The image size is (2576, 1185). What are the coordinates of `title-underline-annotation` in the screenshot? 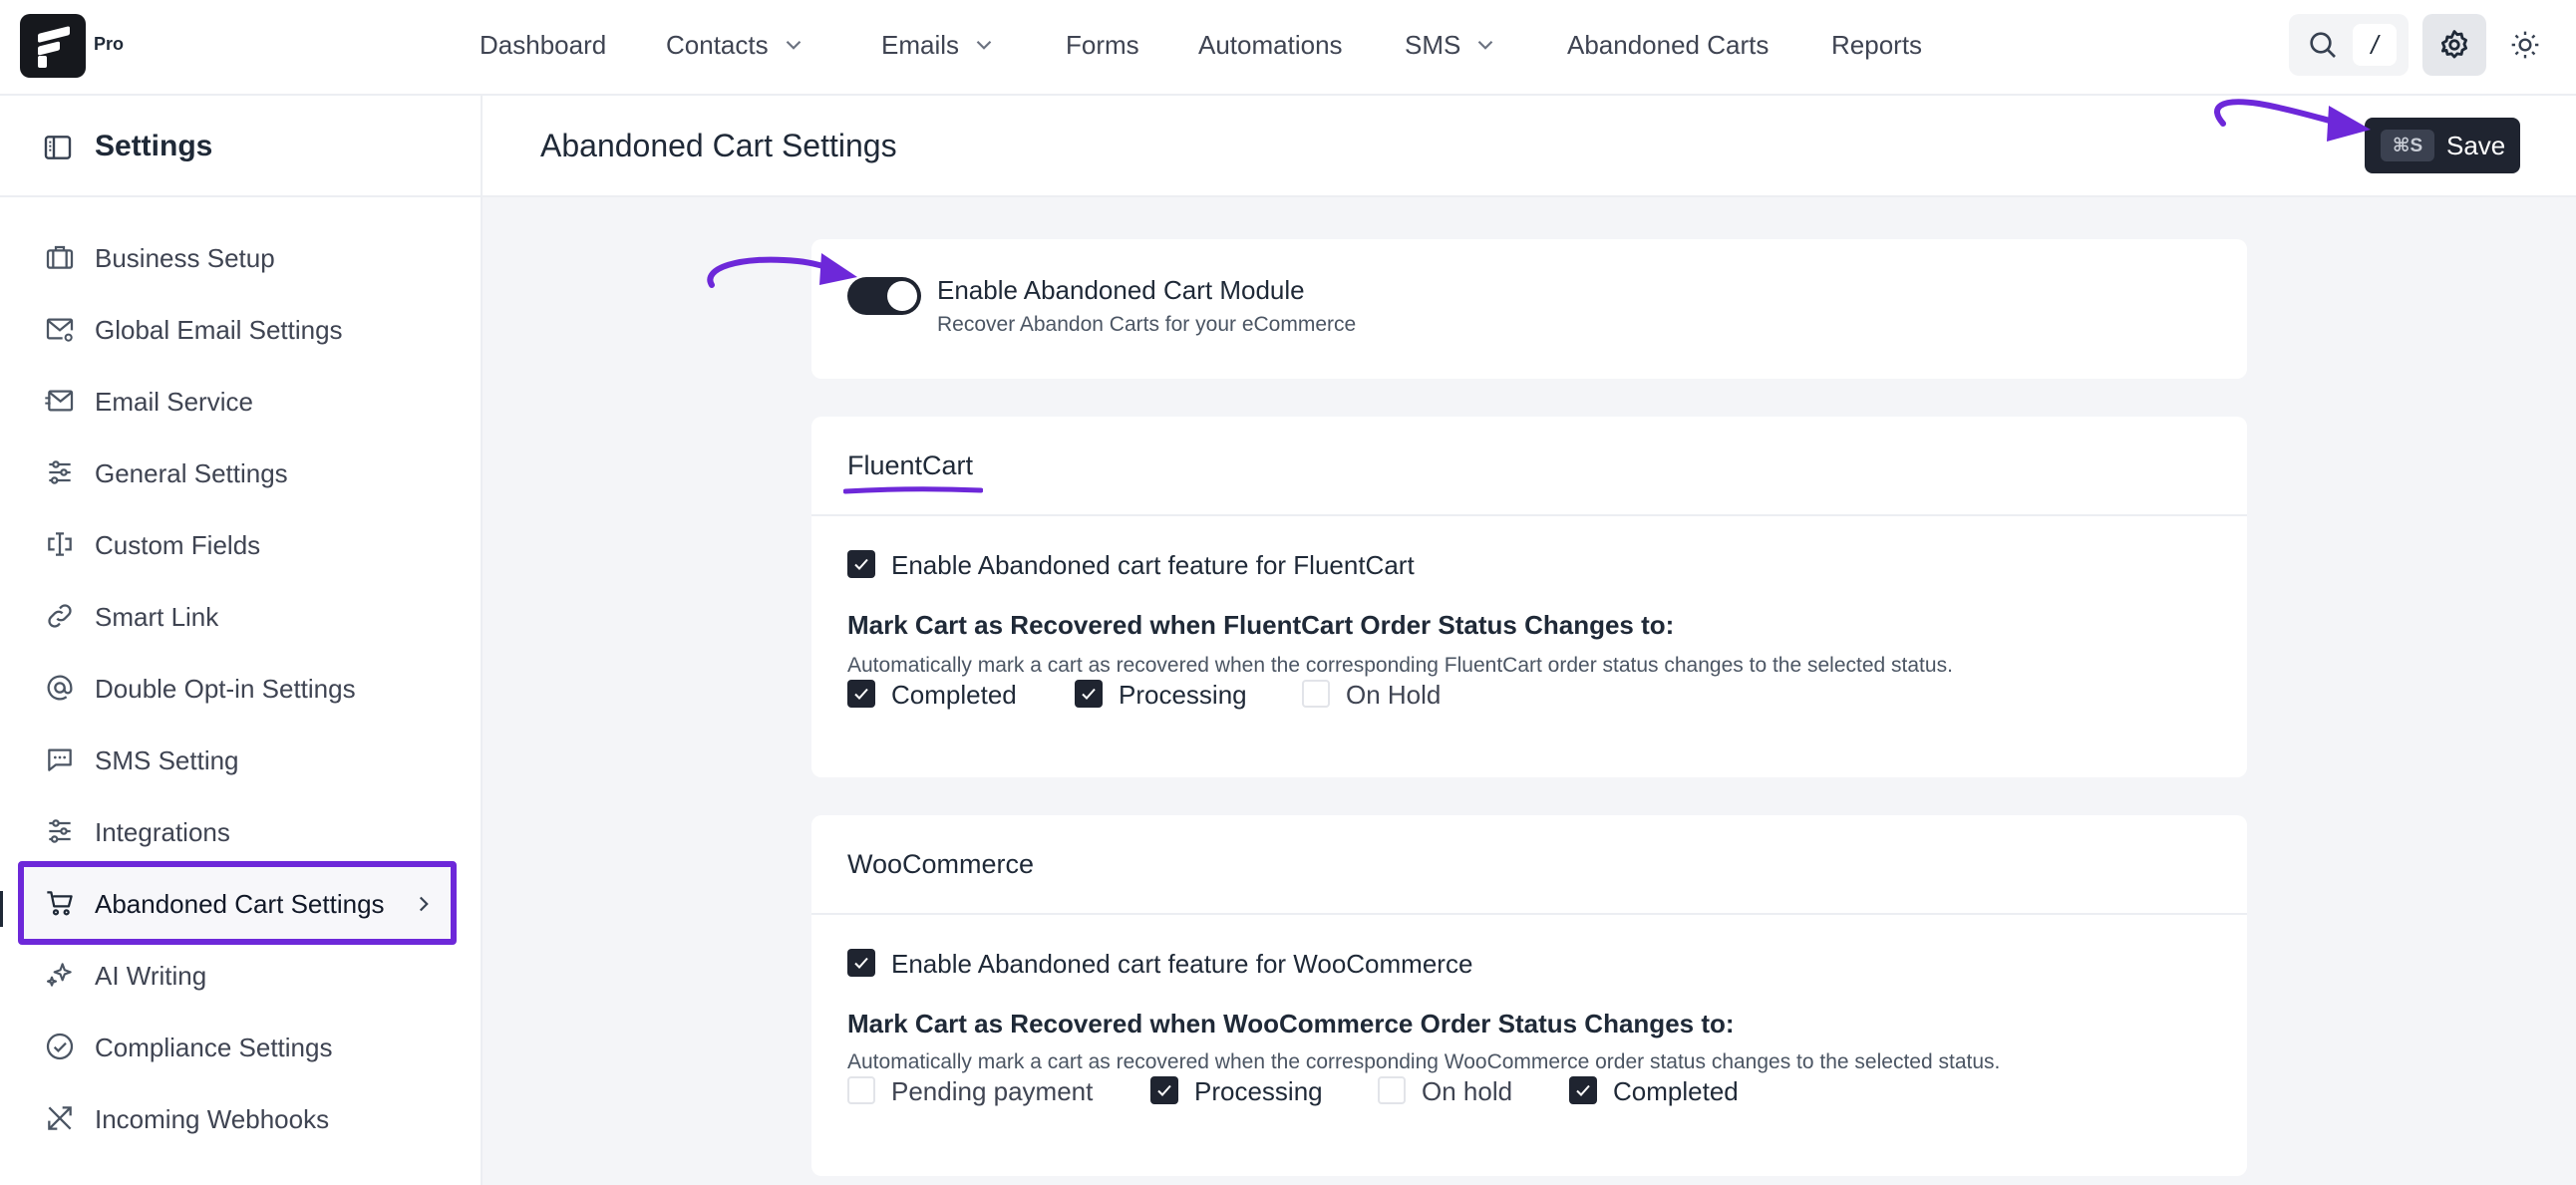 It's located at (913, 490).